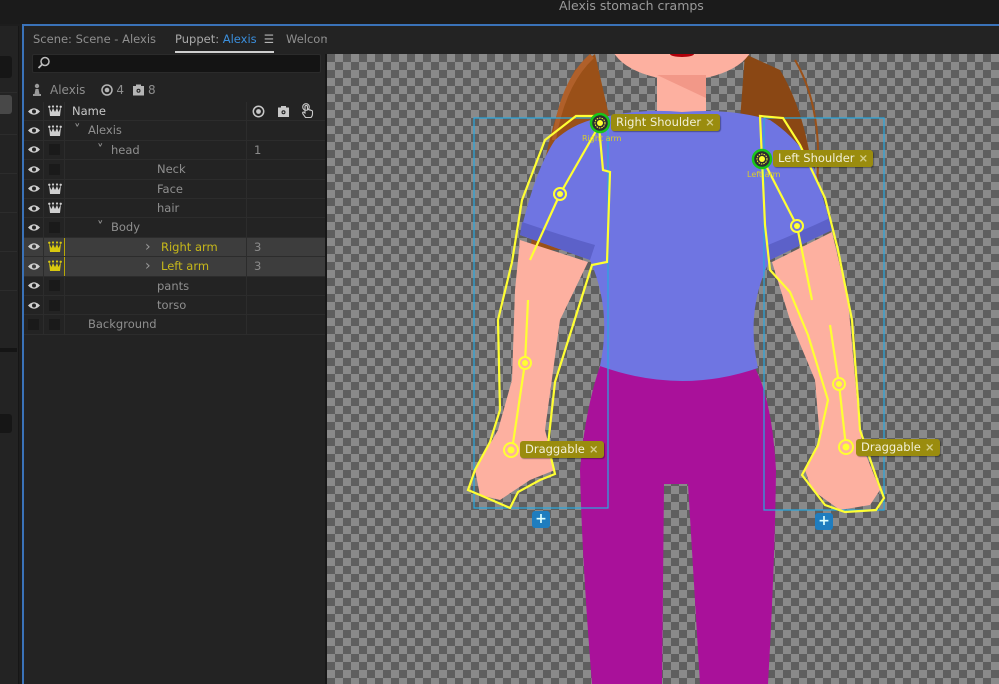 This screenshot has width=999, height=684. I want to click on layer-name-cell: Neck, so click(156, 169).